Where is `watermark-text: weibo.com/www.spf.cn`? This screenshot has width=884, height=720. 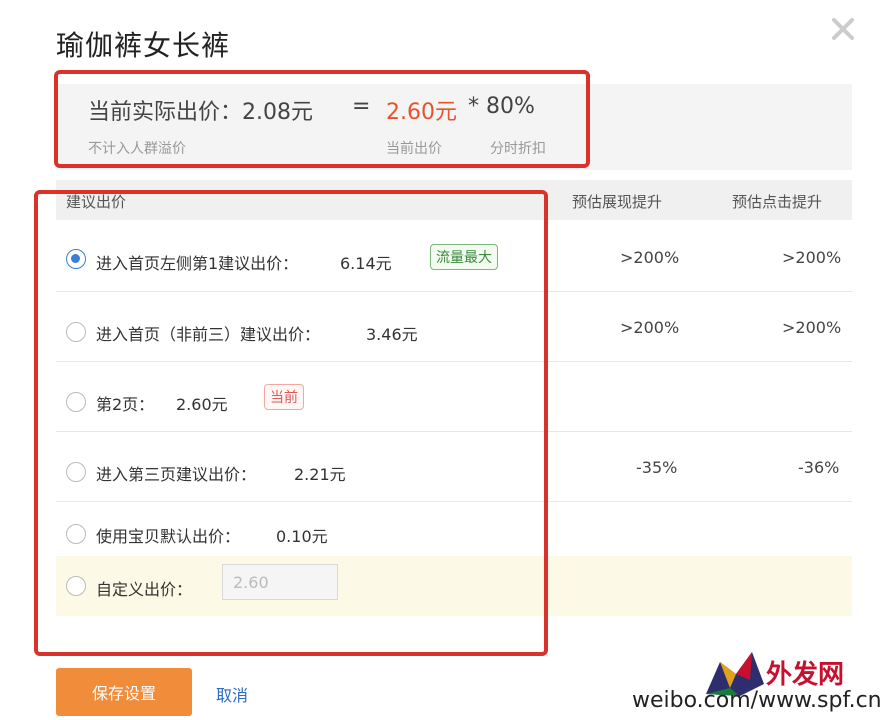 watermark-text: weibo.com/www.spf.cn is located at coordinates (757, 700).